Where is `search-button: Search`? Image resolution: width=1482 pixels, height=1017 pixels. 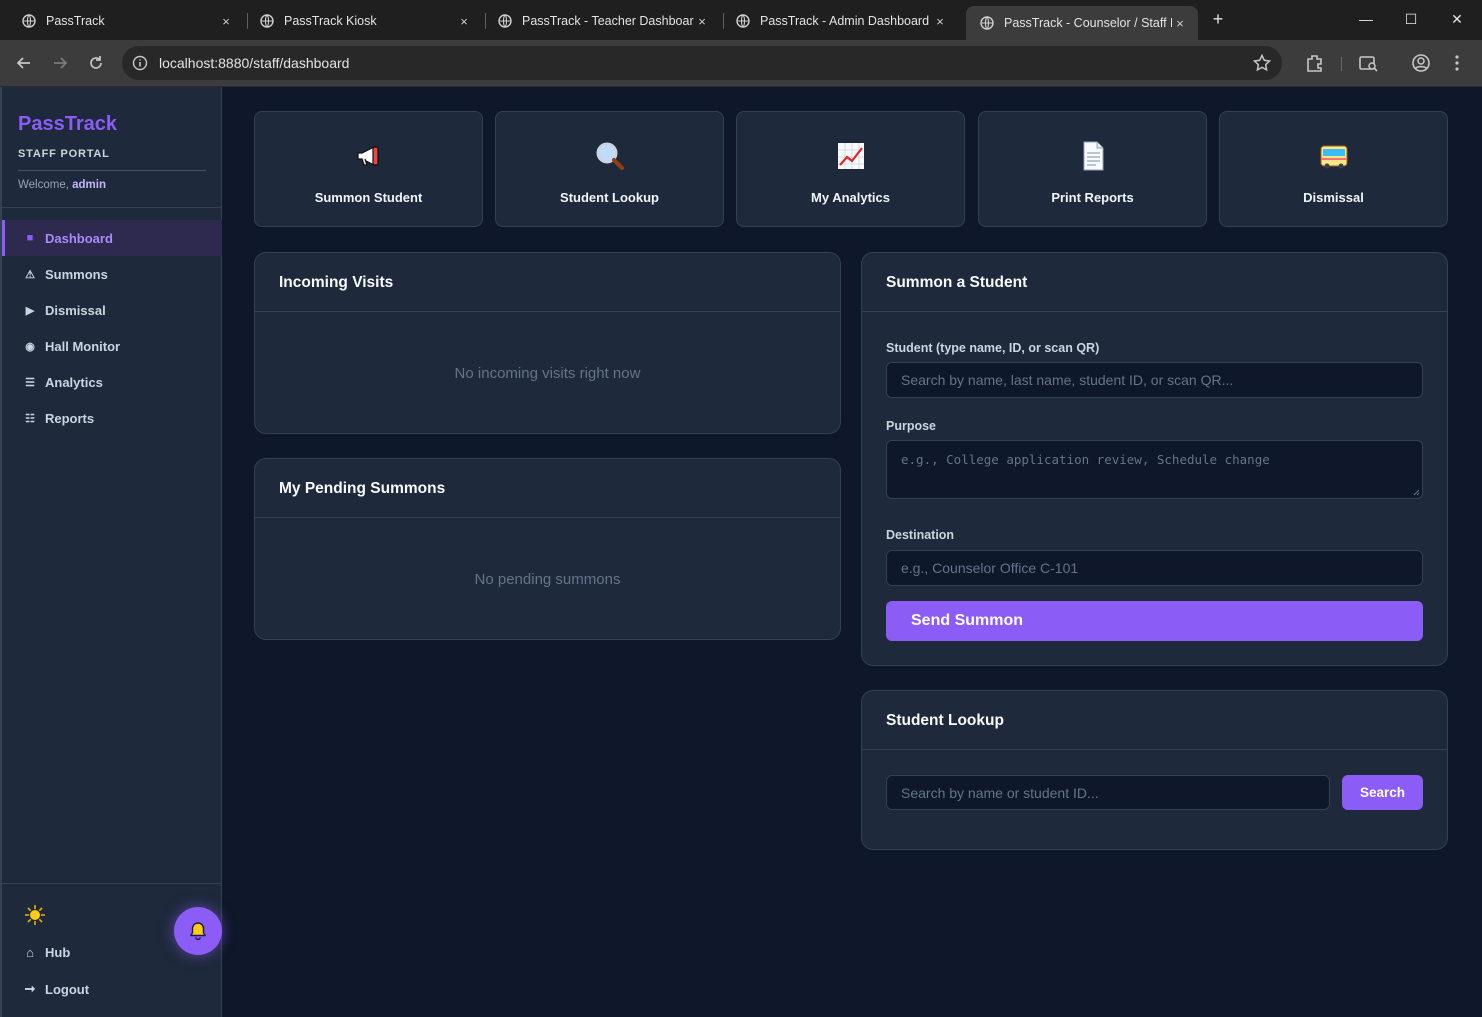
search-button: Search is located at coordinates (1382, 792).